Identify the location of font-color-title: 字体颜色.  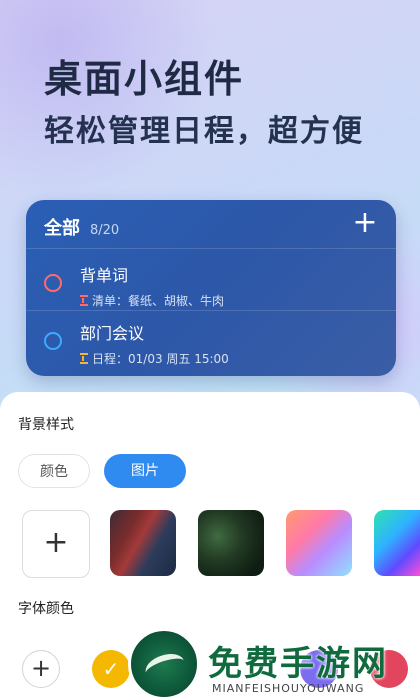
(46, 609).